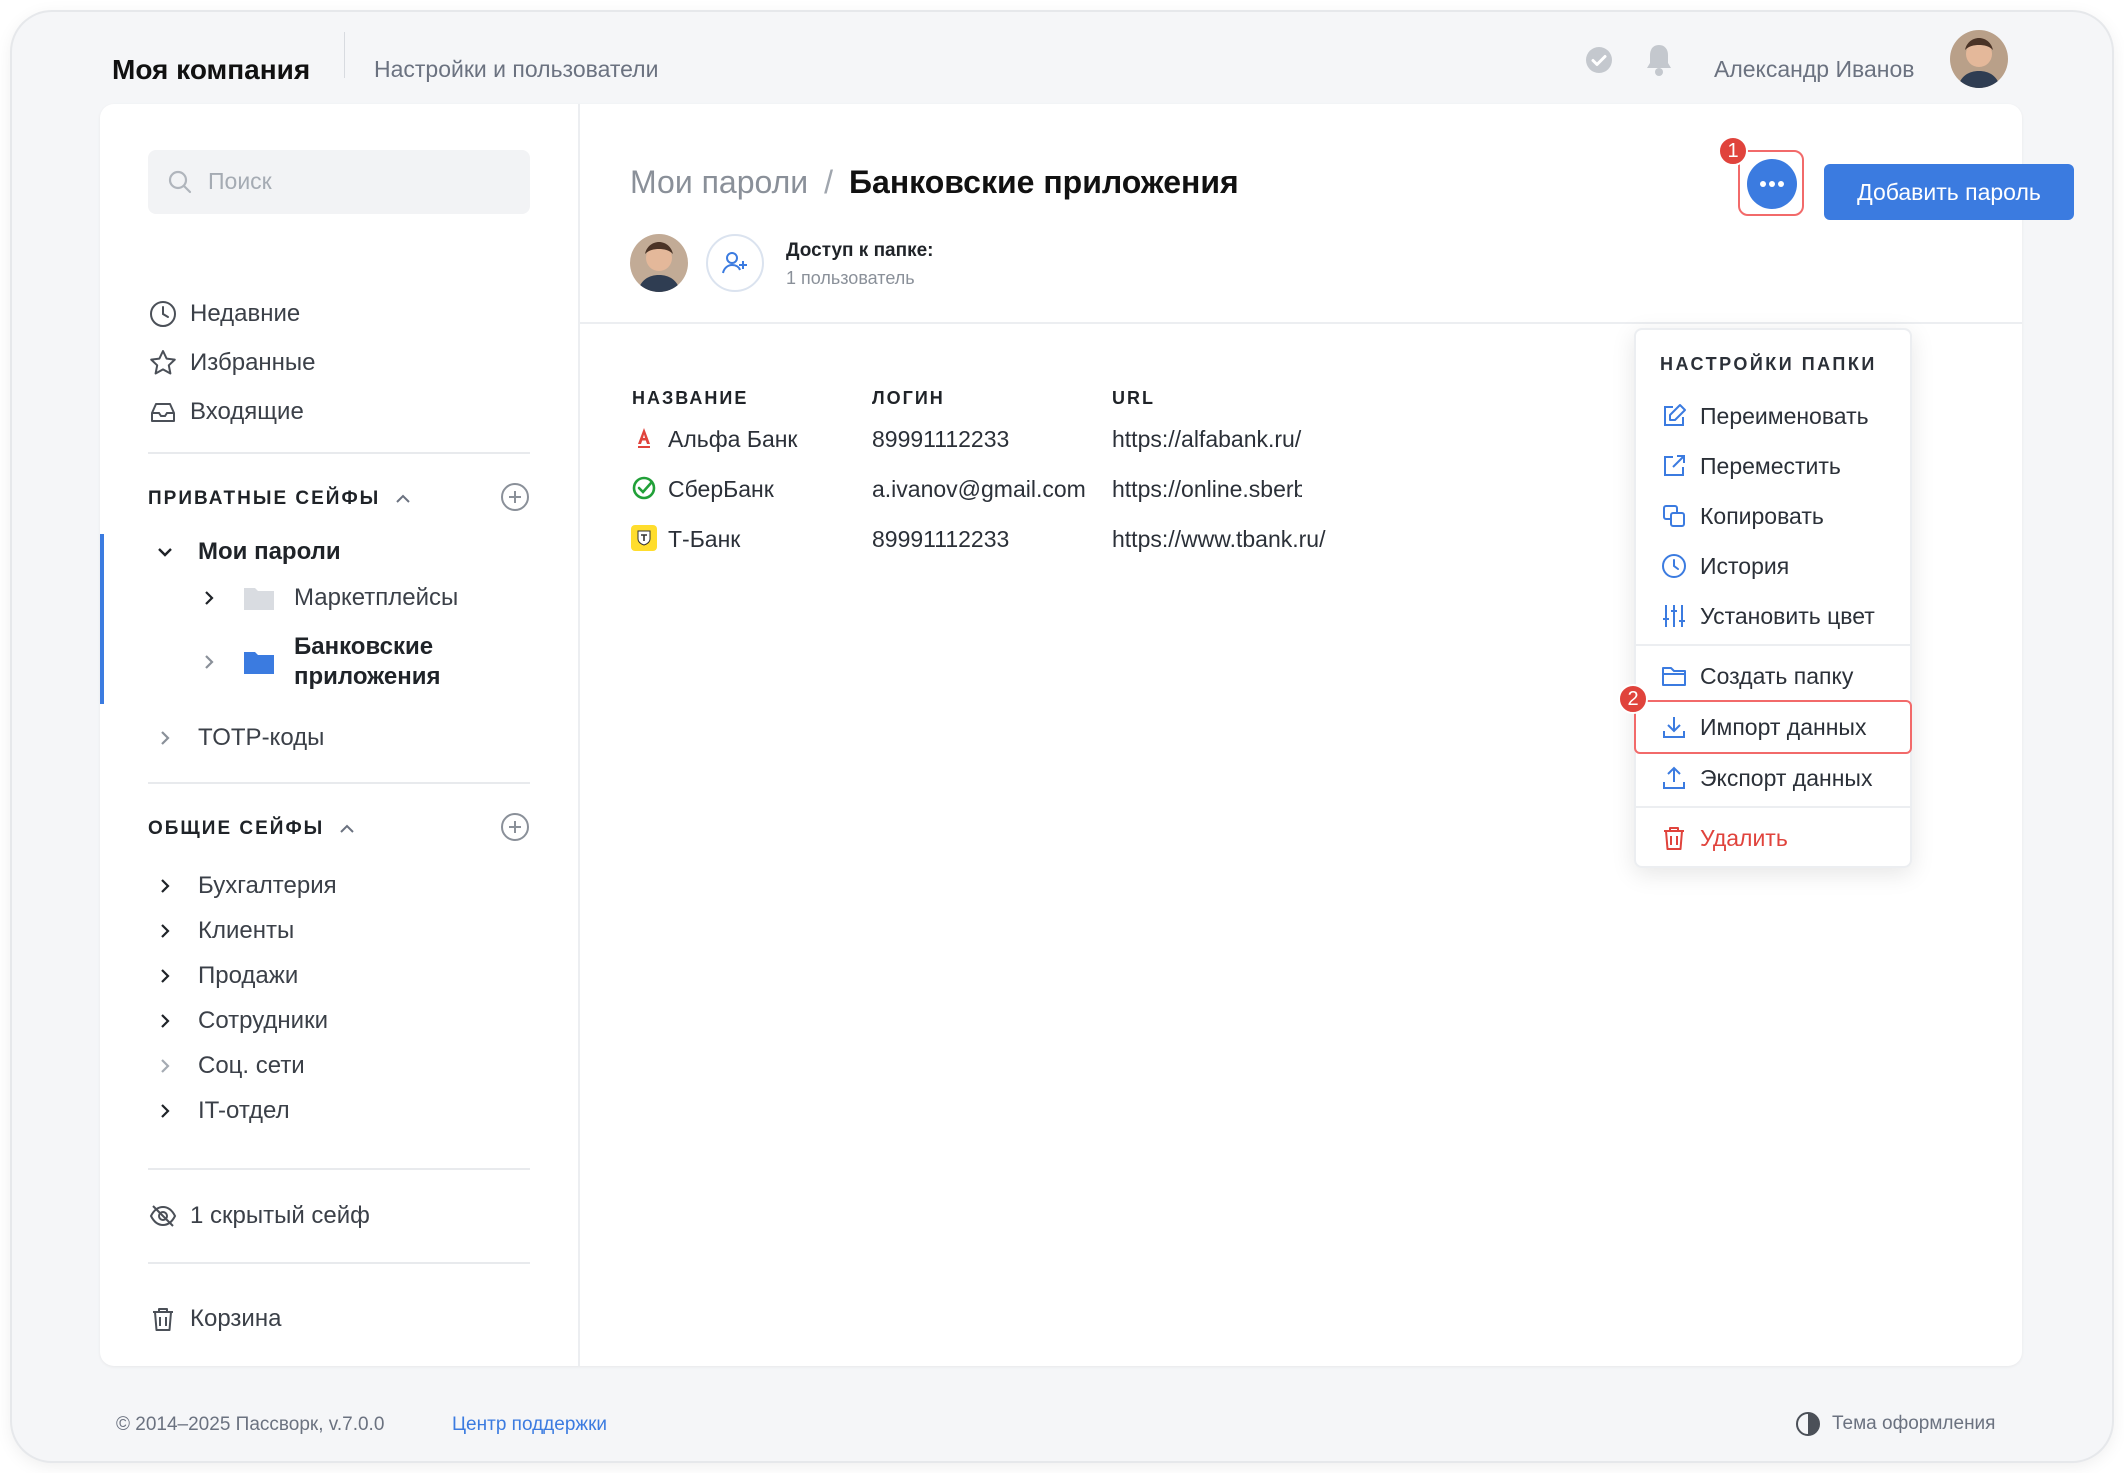  I want to click on row-3-name: Т-Банк, so click(704, 539).